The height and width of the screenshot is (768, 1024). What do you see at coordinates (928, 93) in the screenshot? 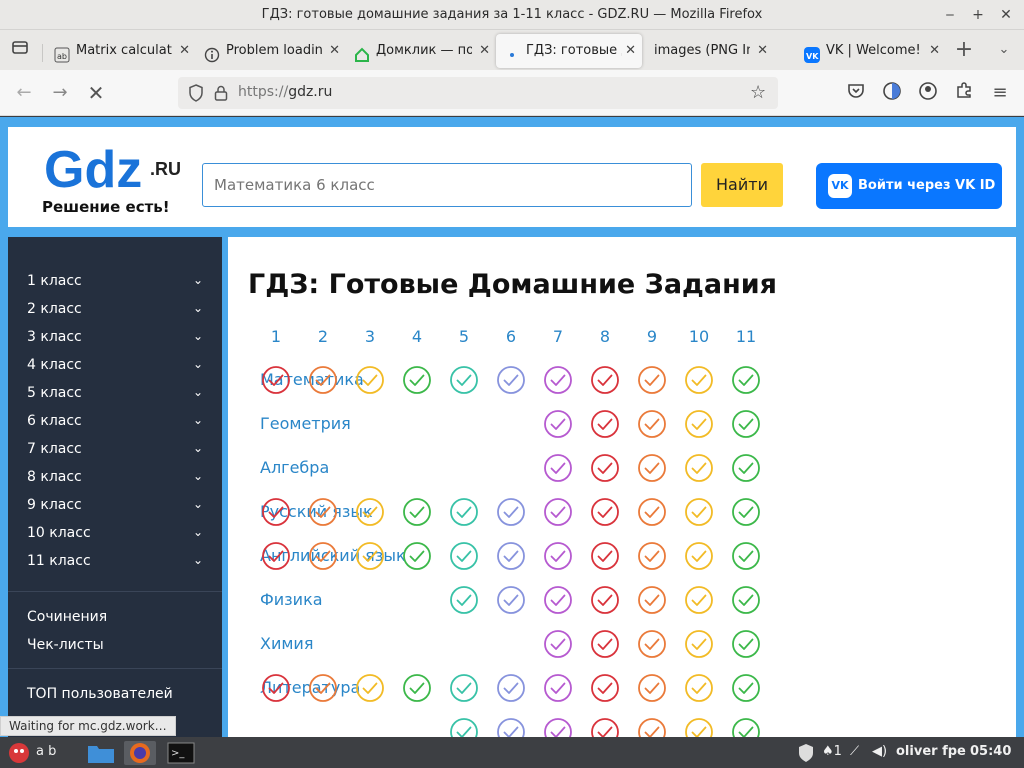
I see `account-icon` at bounding box center [928, 93].